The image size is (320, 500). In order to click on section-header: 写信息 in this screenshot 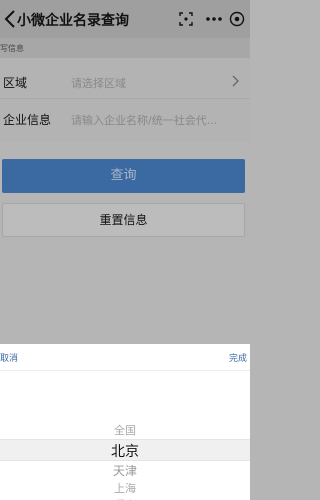, I will do `click(125, 48)`.